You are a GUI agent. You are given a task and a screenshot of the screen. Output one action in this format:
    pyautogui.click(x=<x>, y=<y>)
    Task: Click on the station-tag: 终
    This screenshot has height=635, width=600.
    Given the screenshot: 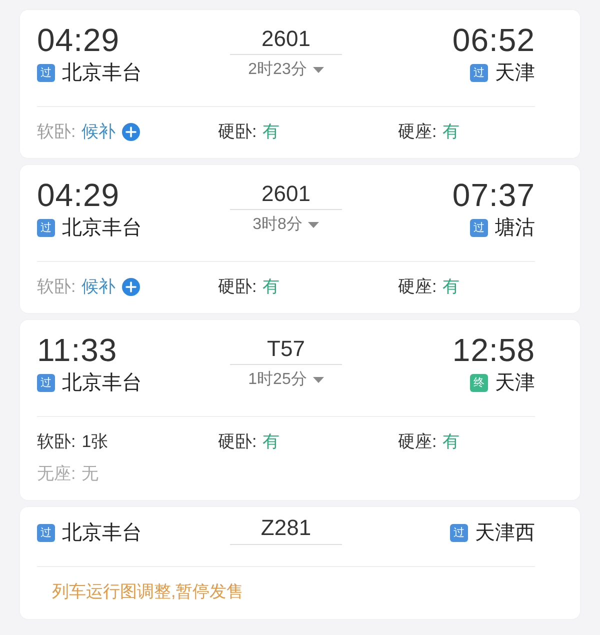 What is the action you would take?
    pyautogui.click(x=479, y=383)
    